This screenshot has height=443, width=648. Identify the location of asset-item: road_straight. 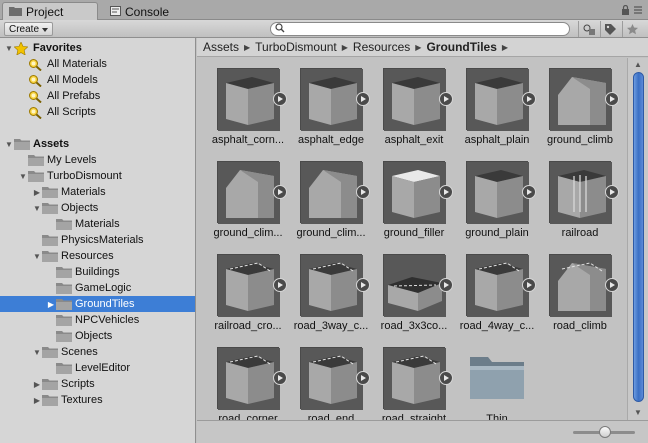
(409, 379).